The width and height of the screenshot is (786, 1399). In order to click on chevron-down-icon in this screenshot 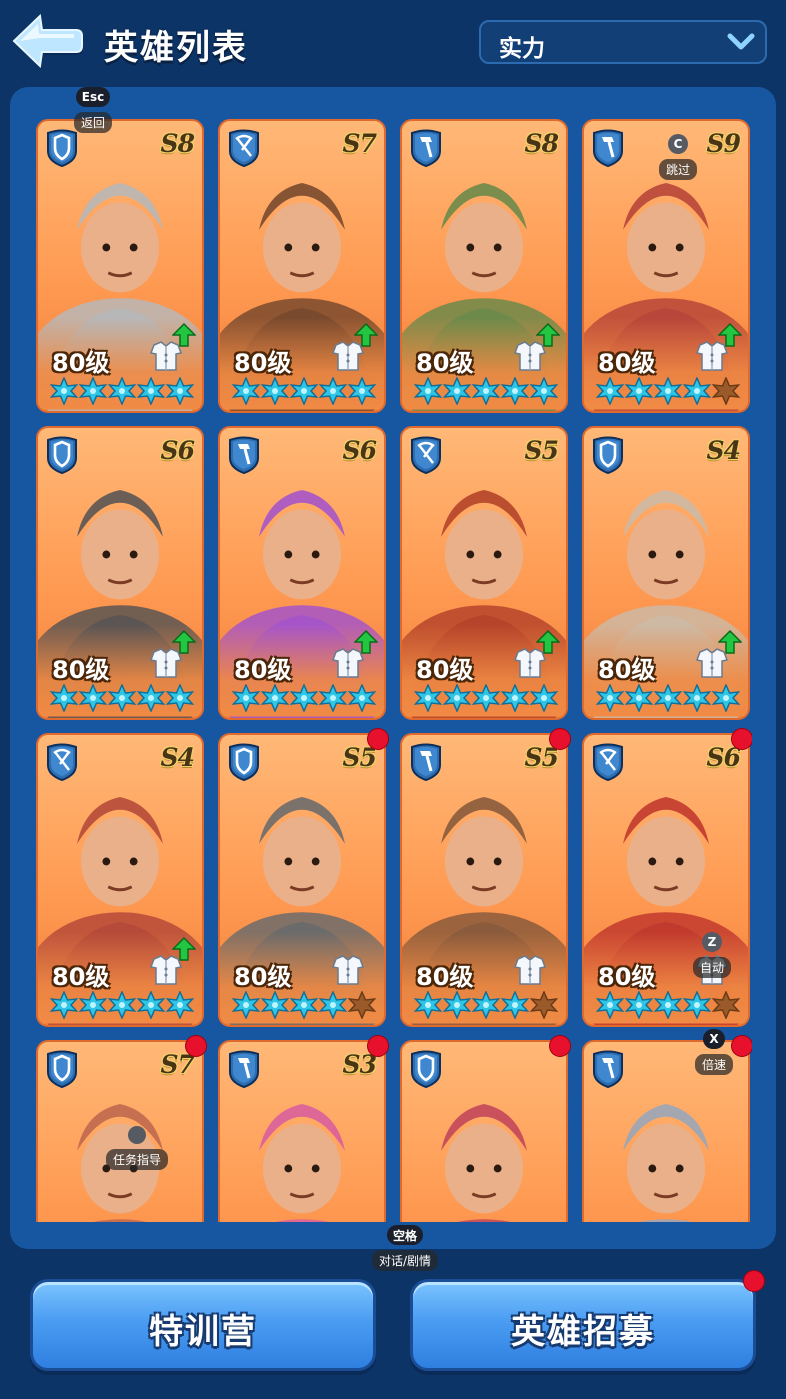, I will do `click(741, 41)`.